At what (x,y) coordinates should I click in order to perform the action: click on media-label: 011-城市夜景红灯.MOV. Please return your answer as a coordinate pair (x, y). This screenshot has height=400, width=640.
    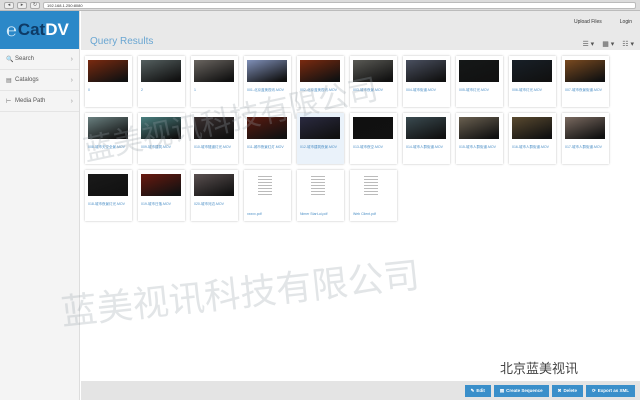
    Looking at the image, I should click on (265, 147).